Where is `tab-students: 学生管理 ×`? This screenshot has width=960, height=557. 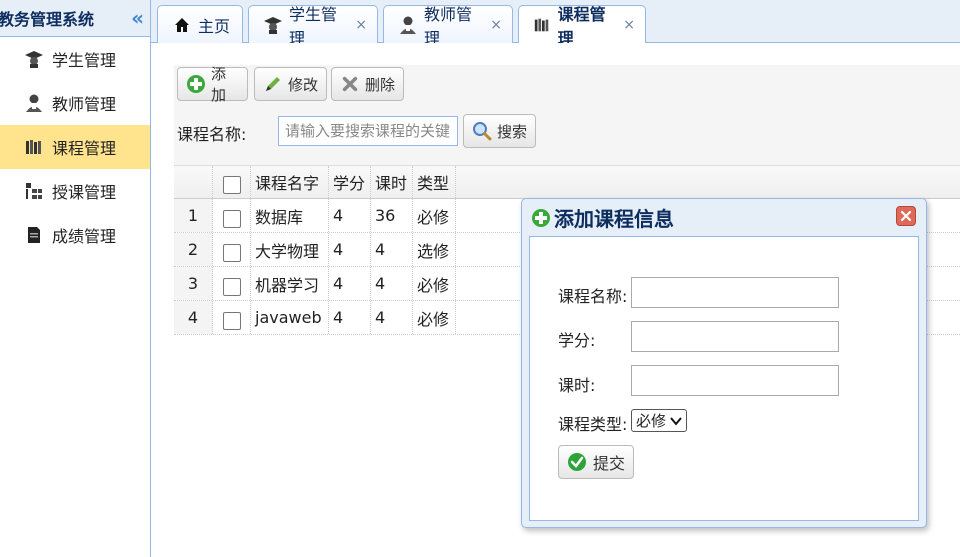
tab-students: 学生管理 × is located at coordinates (313, 26).